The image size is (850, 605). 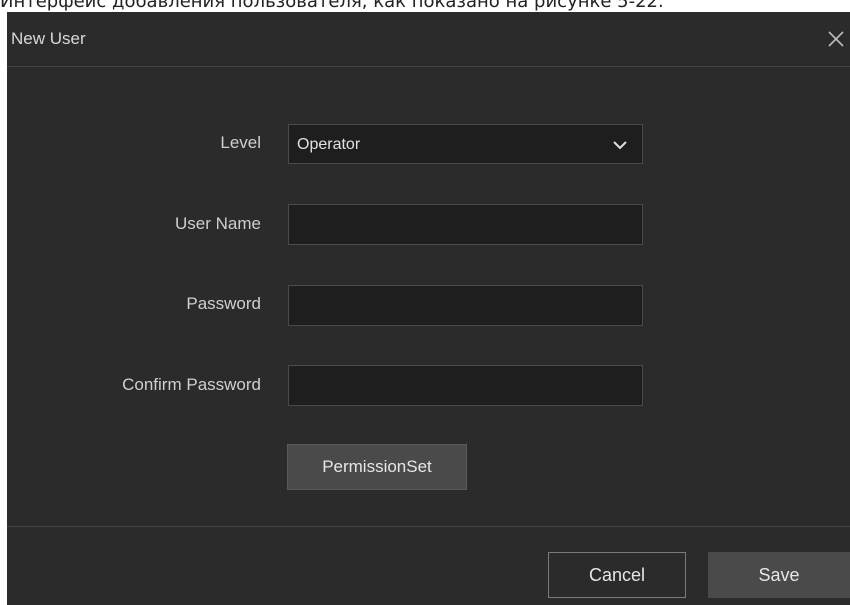 I want to click on user-name-label: User Name, so click(x=218, y=223).